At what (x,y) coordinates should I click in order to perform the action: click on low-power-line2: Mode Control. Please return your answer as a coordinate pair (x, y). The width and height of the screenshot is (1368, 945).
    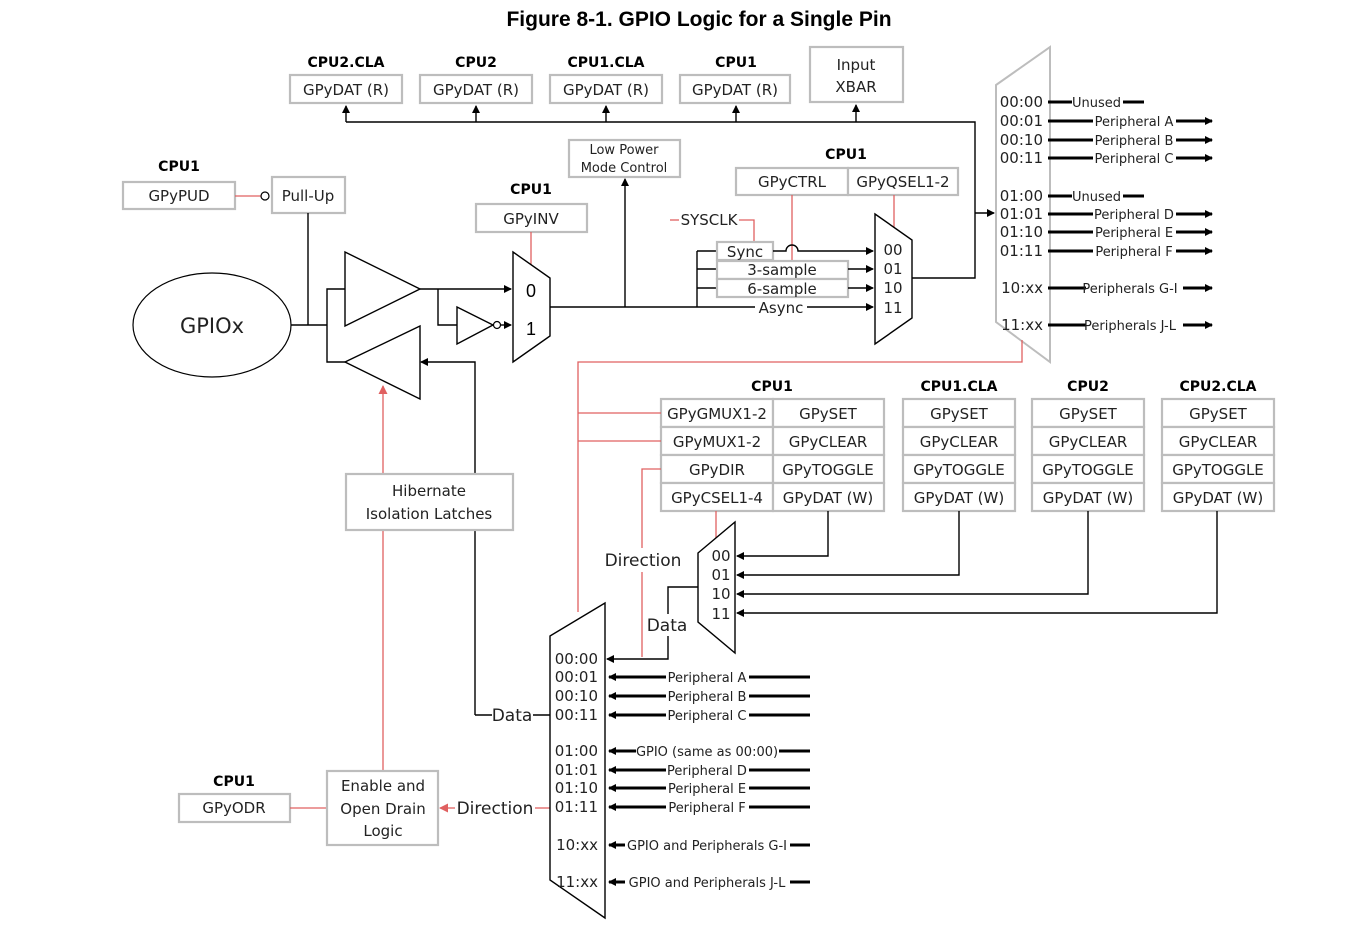
    Looking at the image, I should click on (624, 168).